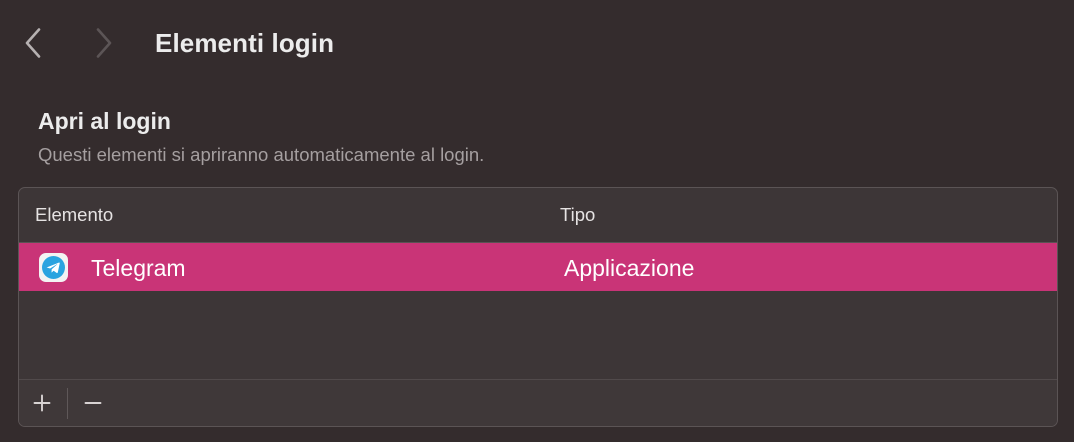  I want to click on forward-button, so click(104, 43).